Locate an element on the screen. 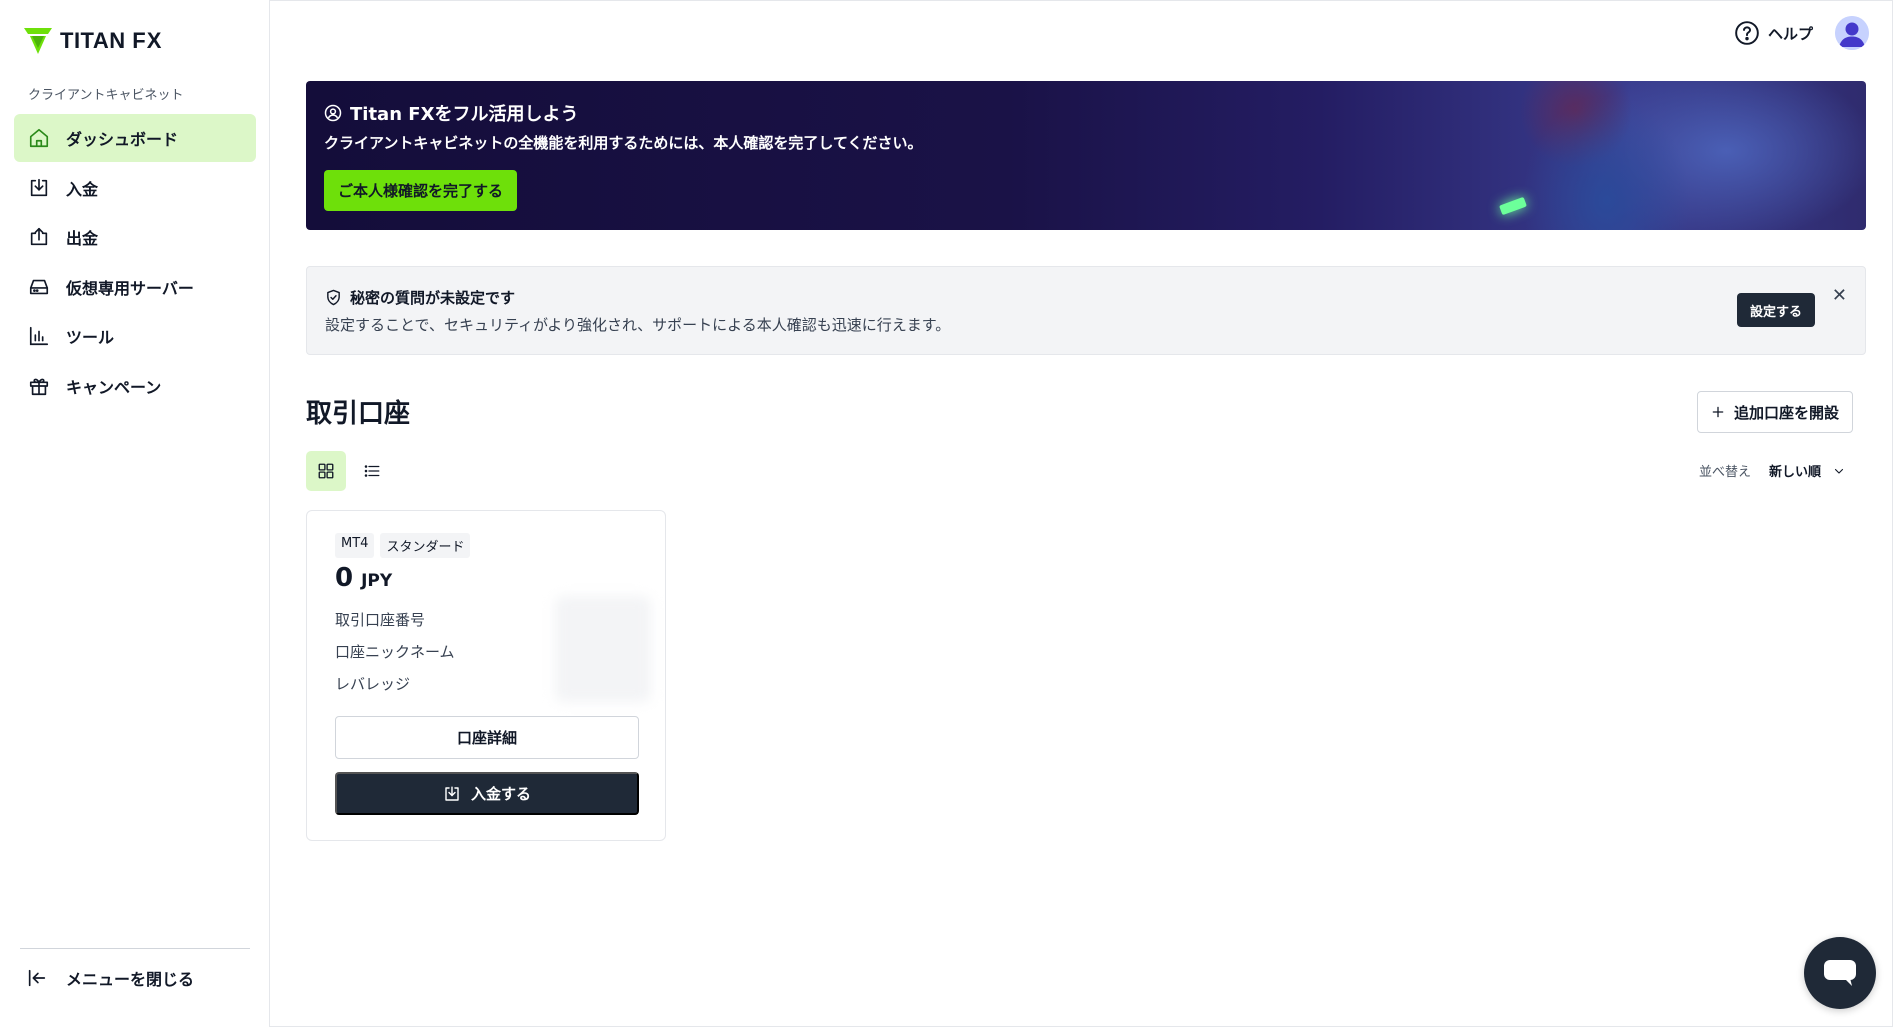 Image resolution: width=1893 pixels, height=1027 pixels. titan-logo-icon is located at coordinates (38, 41).